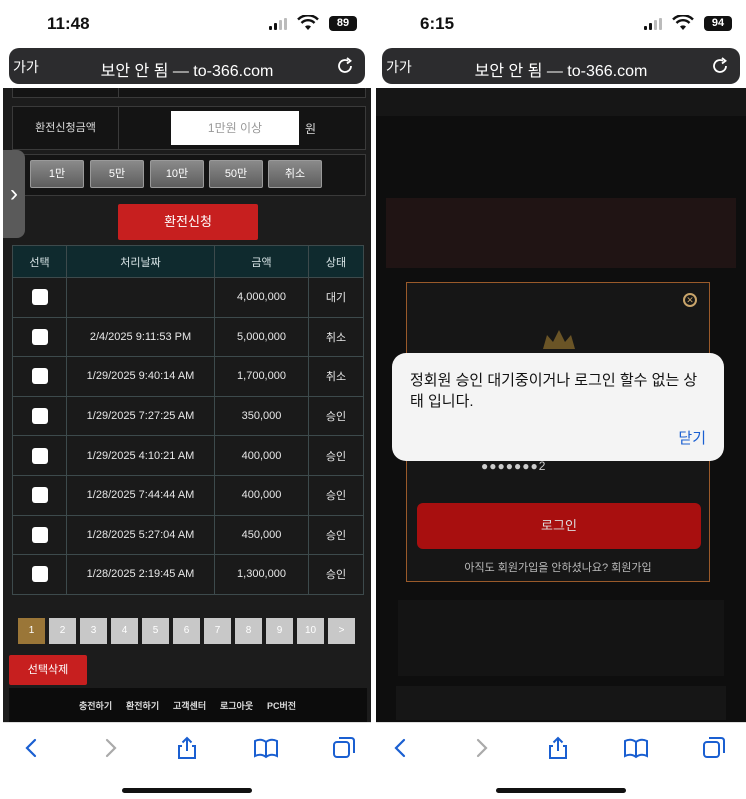 The width and height of the screenshot is (746, 799). I want to click on page-9-button: 9, so click(279, 631).